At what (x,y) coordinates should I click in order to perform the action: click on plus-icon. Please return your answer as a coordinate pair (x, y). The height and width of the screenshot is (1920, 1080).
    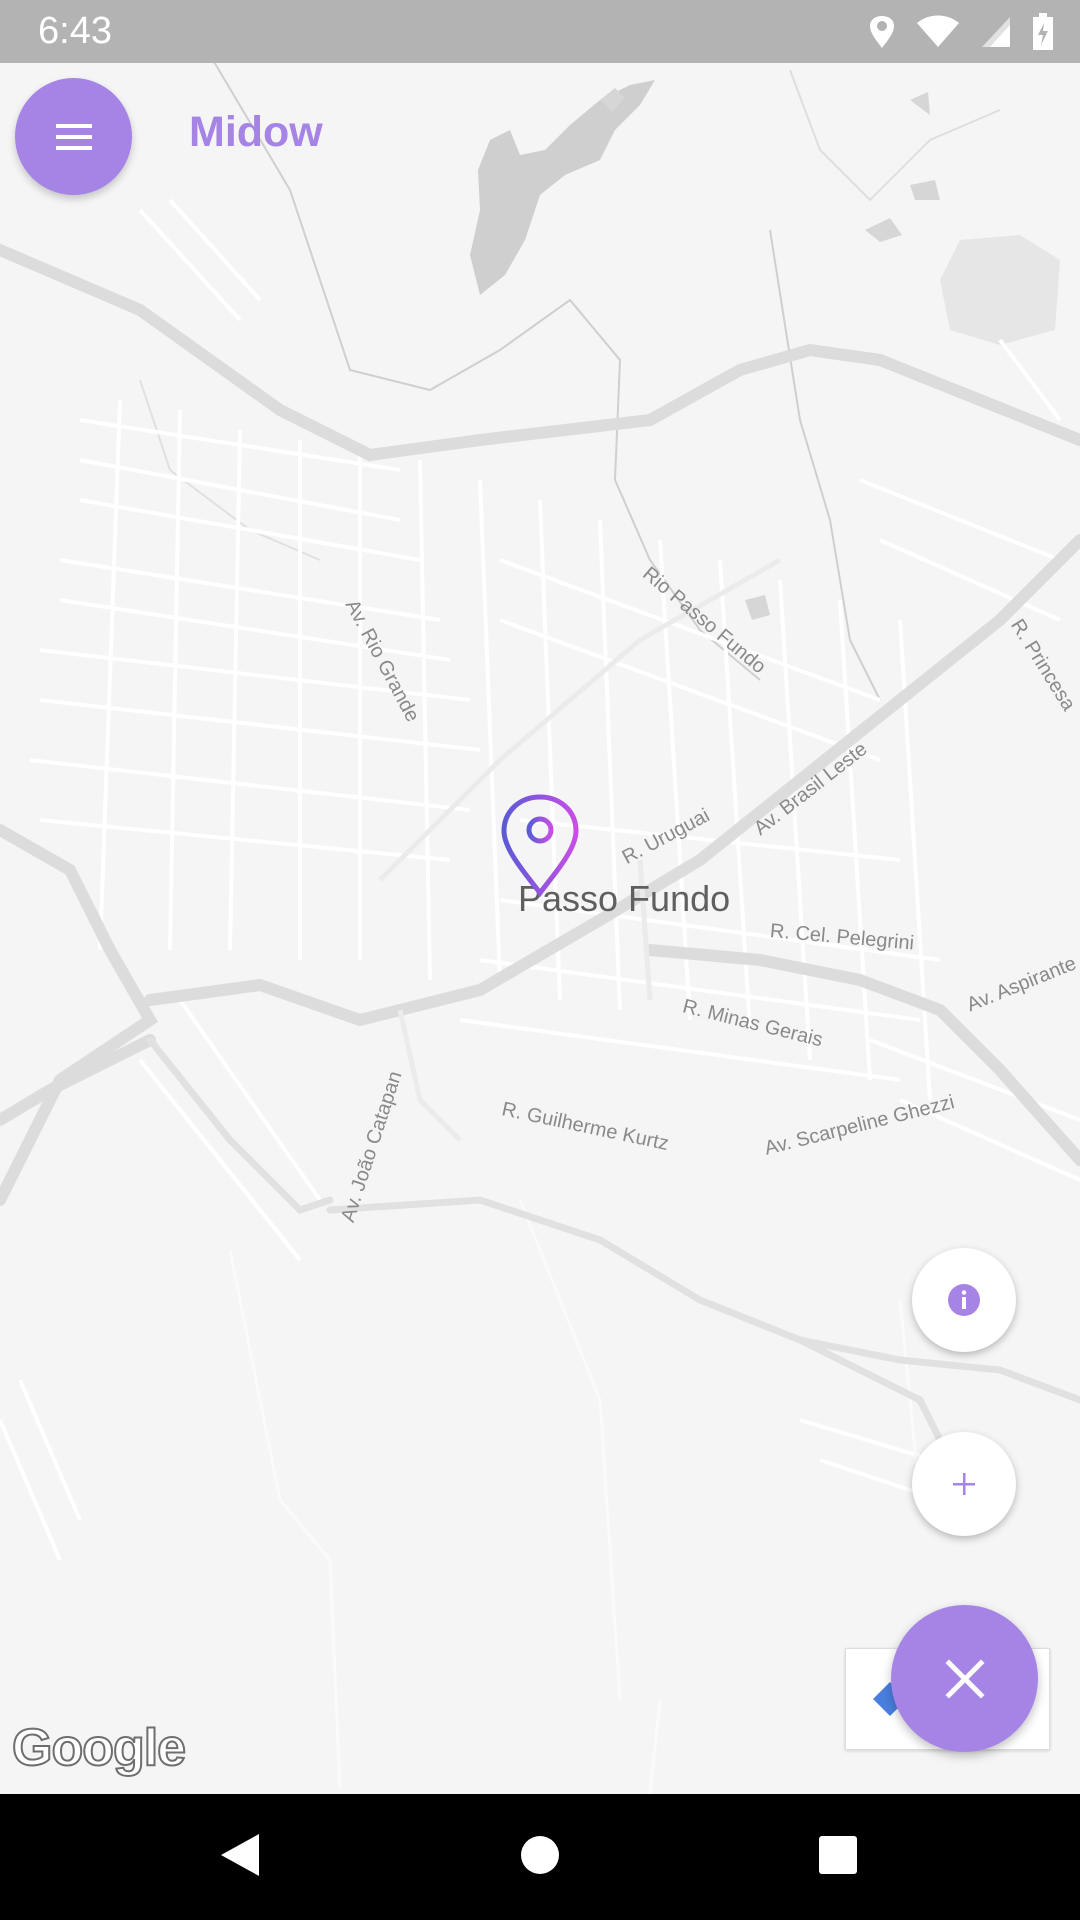
    Looking at the image, I should click on (964, 1484).